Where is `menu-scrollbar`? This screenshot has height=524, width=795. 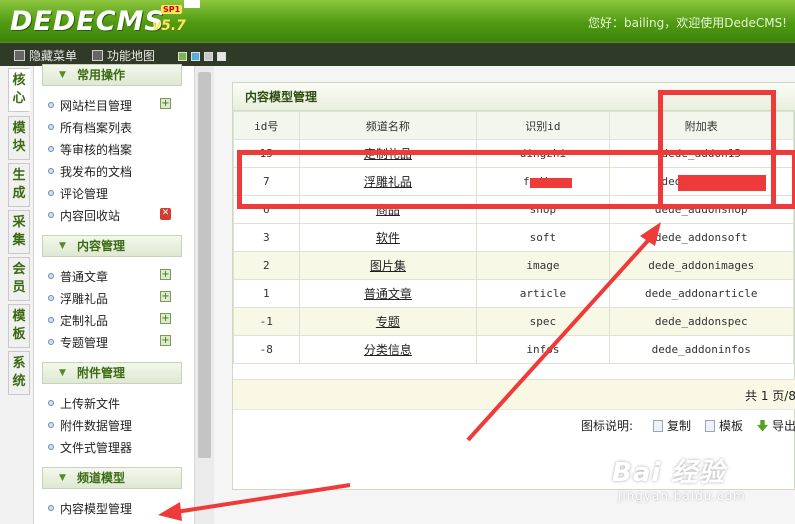 menu-scrollbar is located at coordinates (204, 295).